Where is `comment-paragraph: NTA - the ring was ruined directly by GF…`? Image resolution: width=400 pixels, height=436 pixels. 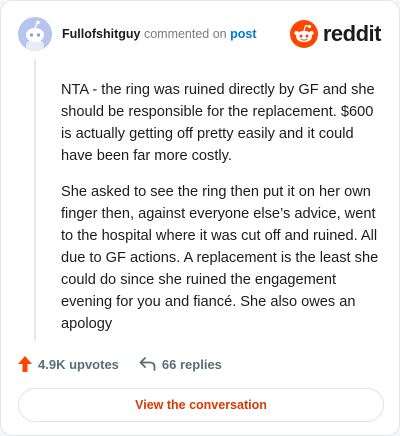 comment-paragraph: NTA - the ring was ruined directly by GF… is located at coordinates (218, 123).